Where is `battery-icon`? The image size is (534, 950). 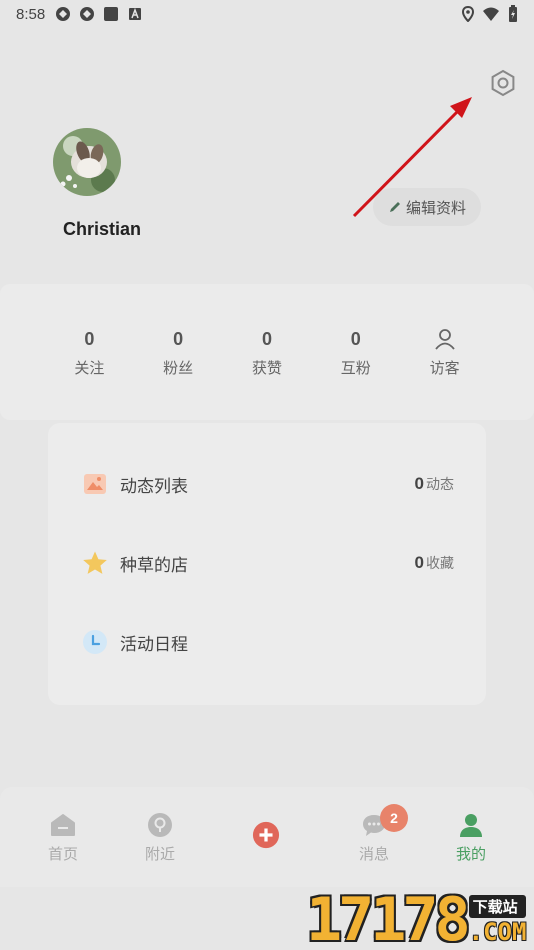 battery-icon is located at coordinates (513, 13).